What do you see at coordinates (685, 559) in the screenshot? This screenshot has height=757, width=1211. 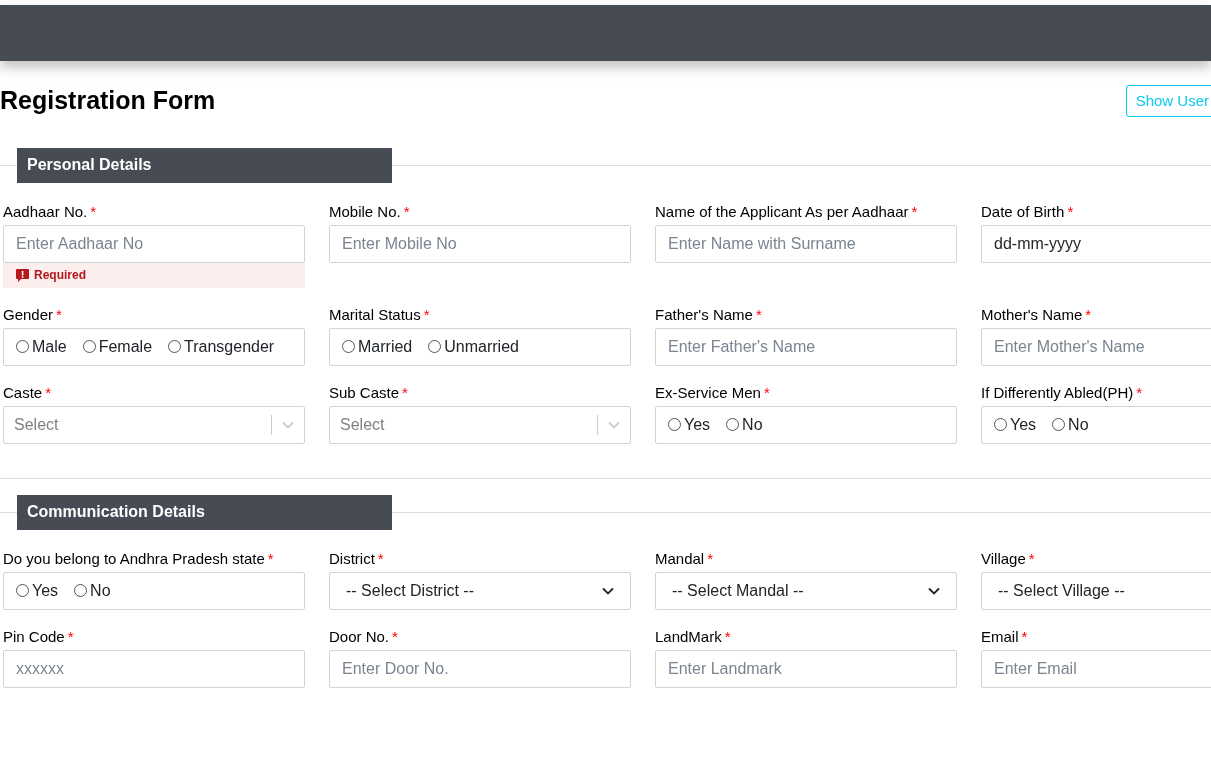 I see `field-label: Mandal *` at bounding box center [685, 559].